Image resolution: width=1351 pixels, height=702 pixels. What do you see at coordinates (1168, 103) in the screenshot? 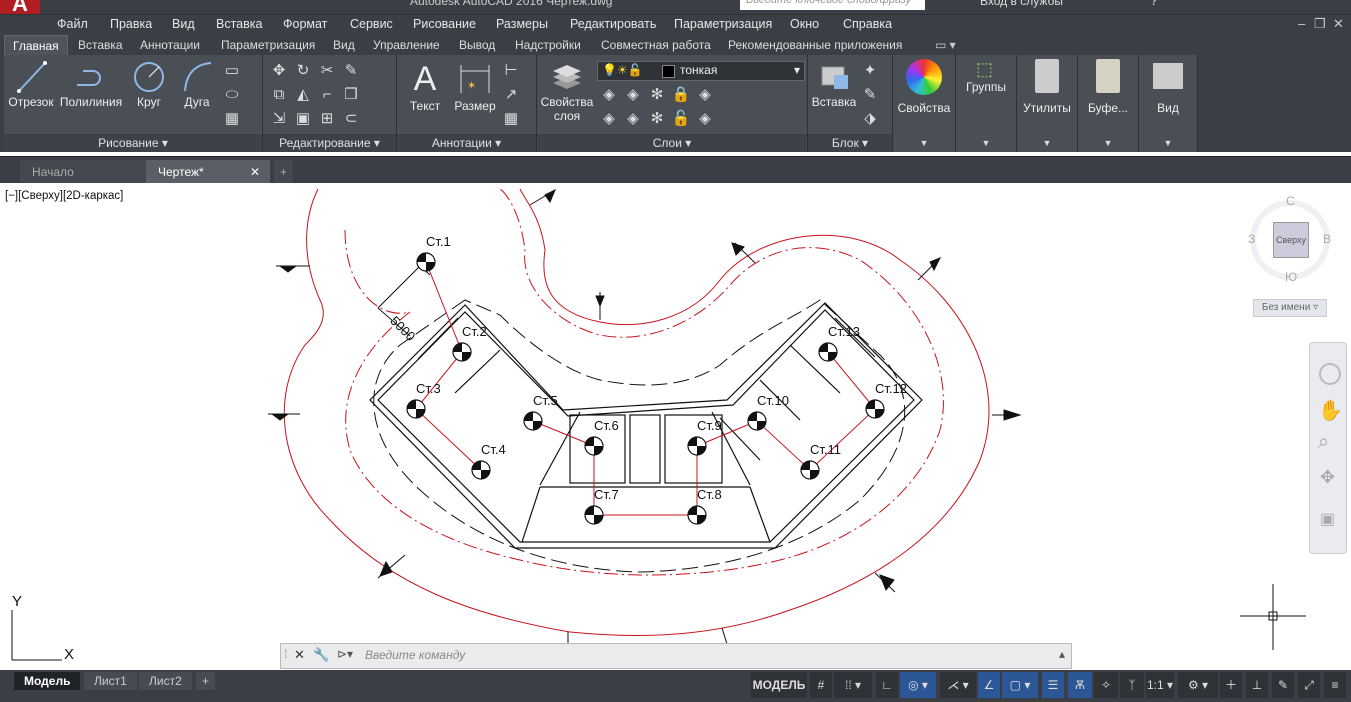
I see `view-button: Вид ▼` at bounding box center [1168, 103].